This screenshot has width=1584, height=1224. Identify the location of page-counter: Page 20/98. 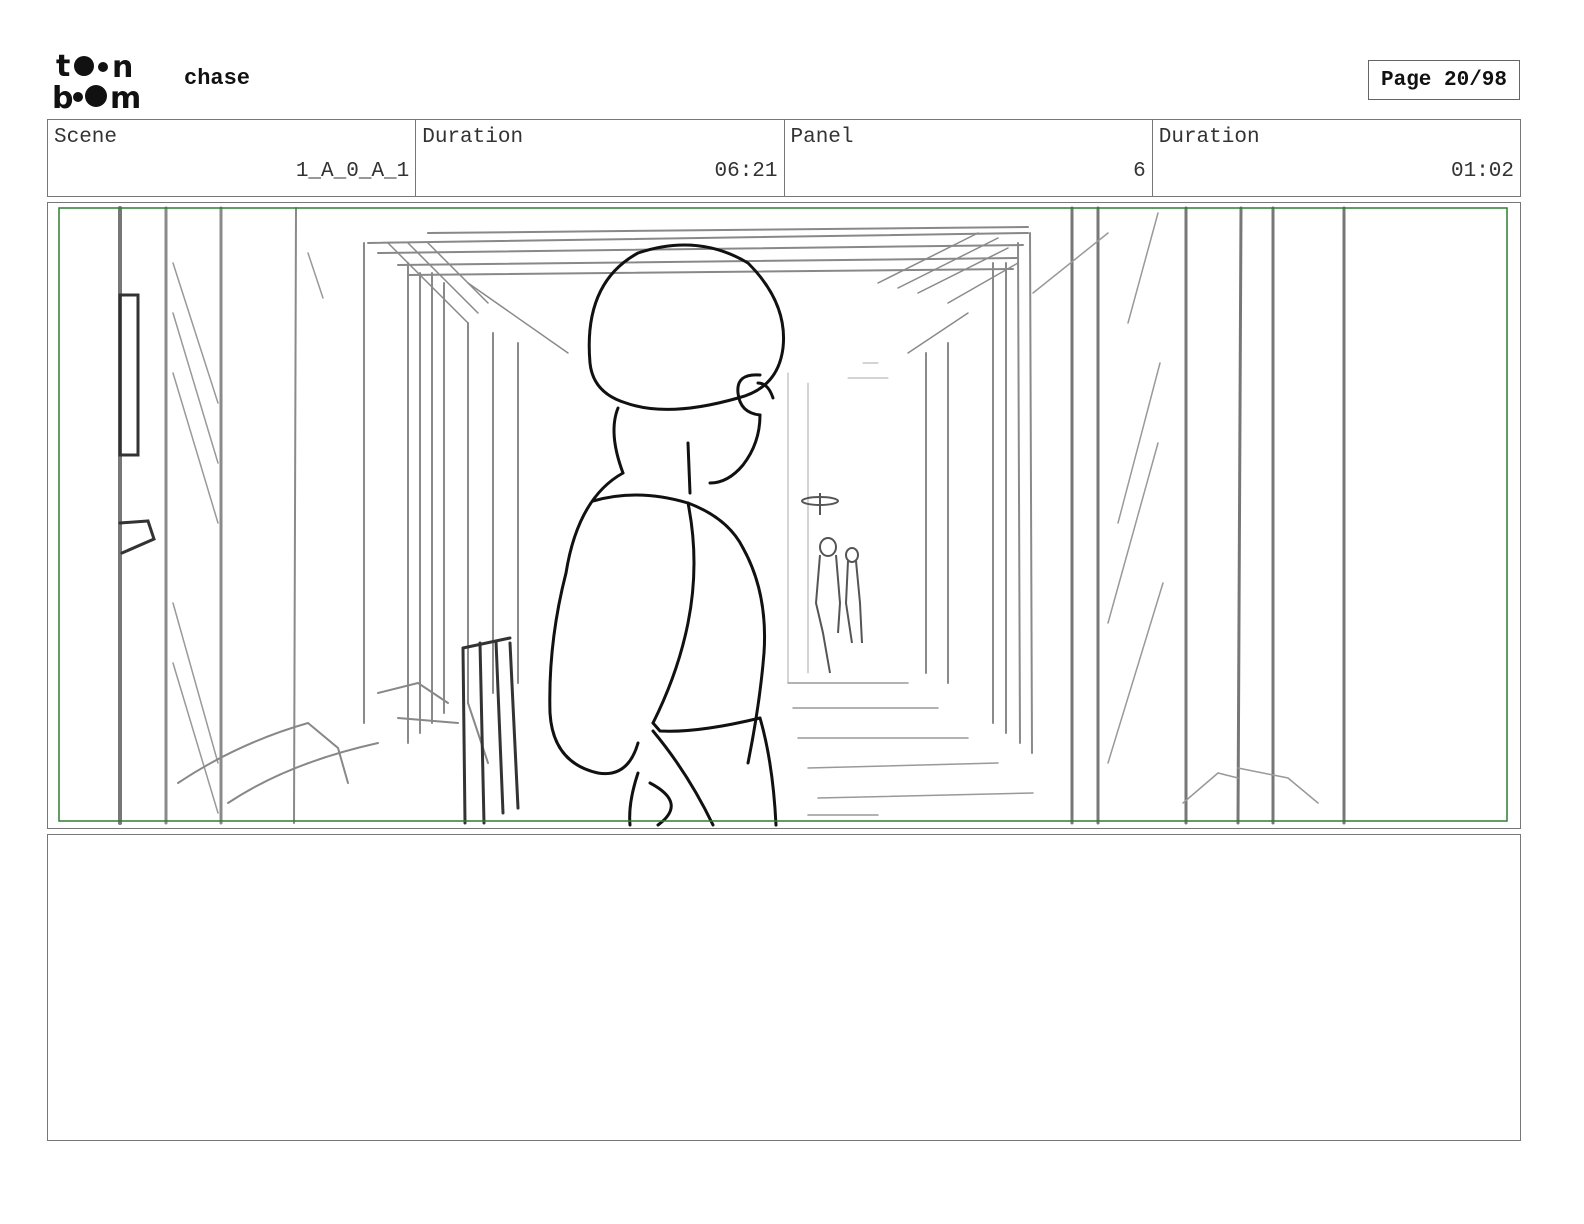
(1444, 80).